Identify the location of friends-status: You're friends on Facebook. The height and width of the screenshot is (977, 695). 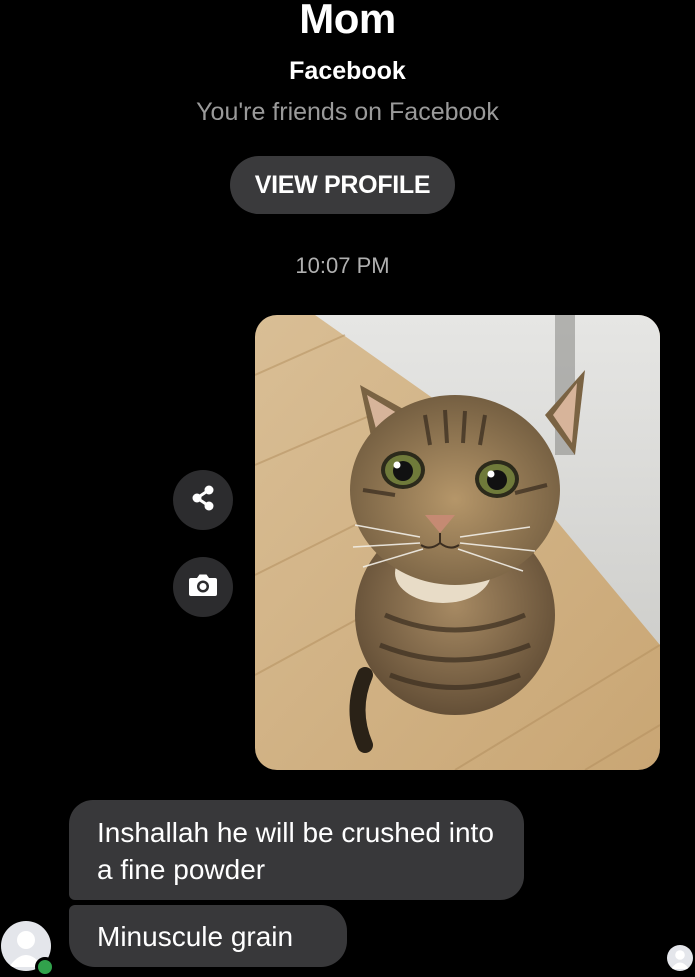
(347, 112).